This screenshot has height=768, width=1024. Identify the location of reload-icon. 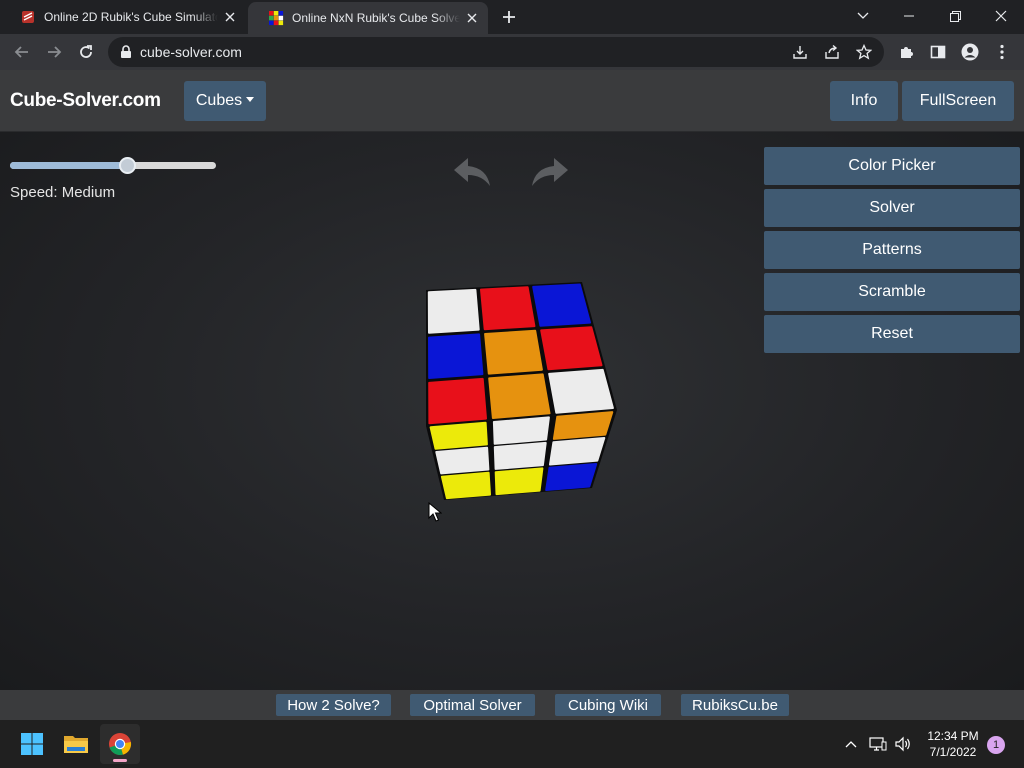
(86, 51).